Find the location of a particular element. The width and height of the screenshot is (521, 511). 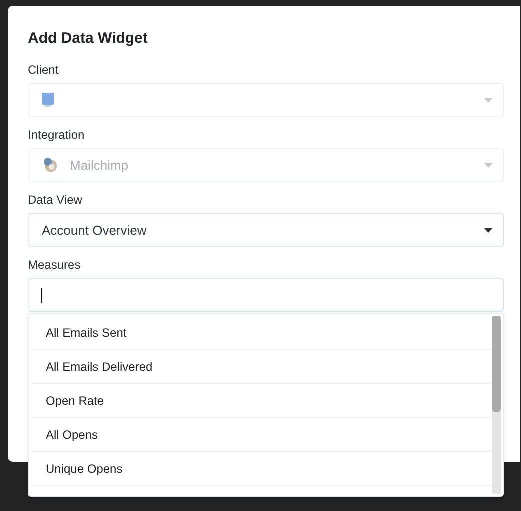

search-field is located at coordinates (266, 295).